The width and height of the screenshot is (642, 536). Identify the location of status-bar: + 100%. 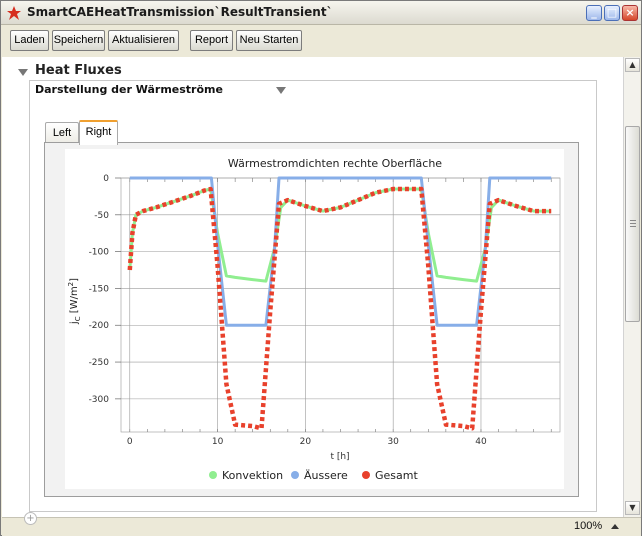
(321, 524).